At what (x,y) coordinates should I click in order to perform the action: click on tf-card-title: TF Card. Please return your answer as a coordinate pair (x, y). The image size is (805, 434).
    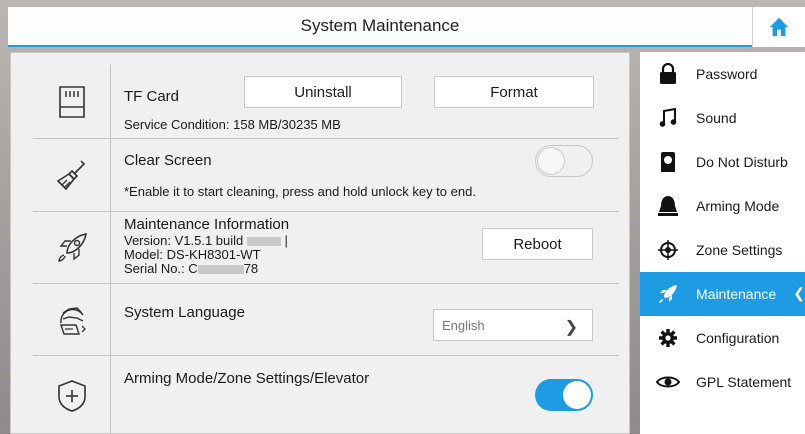
    Looking at the image, I should click on (152, 96).